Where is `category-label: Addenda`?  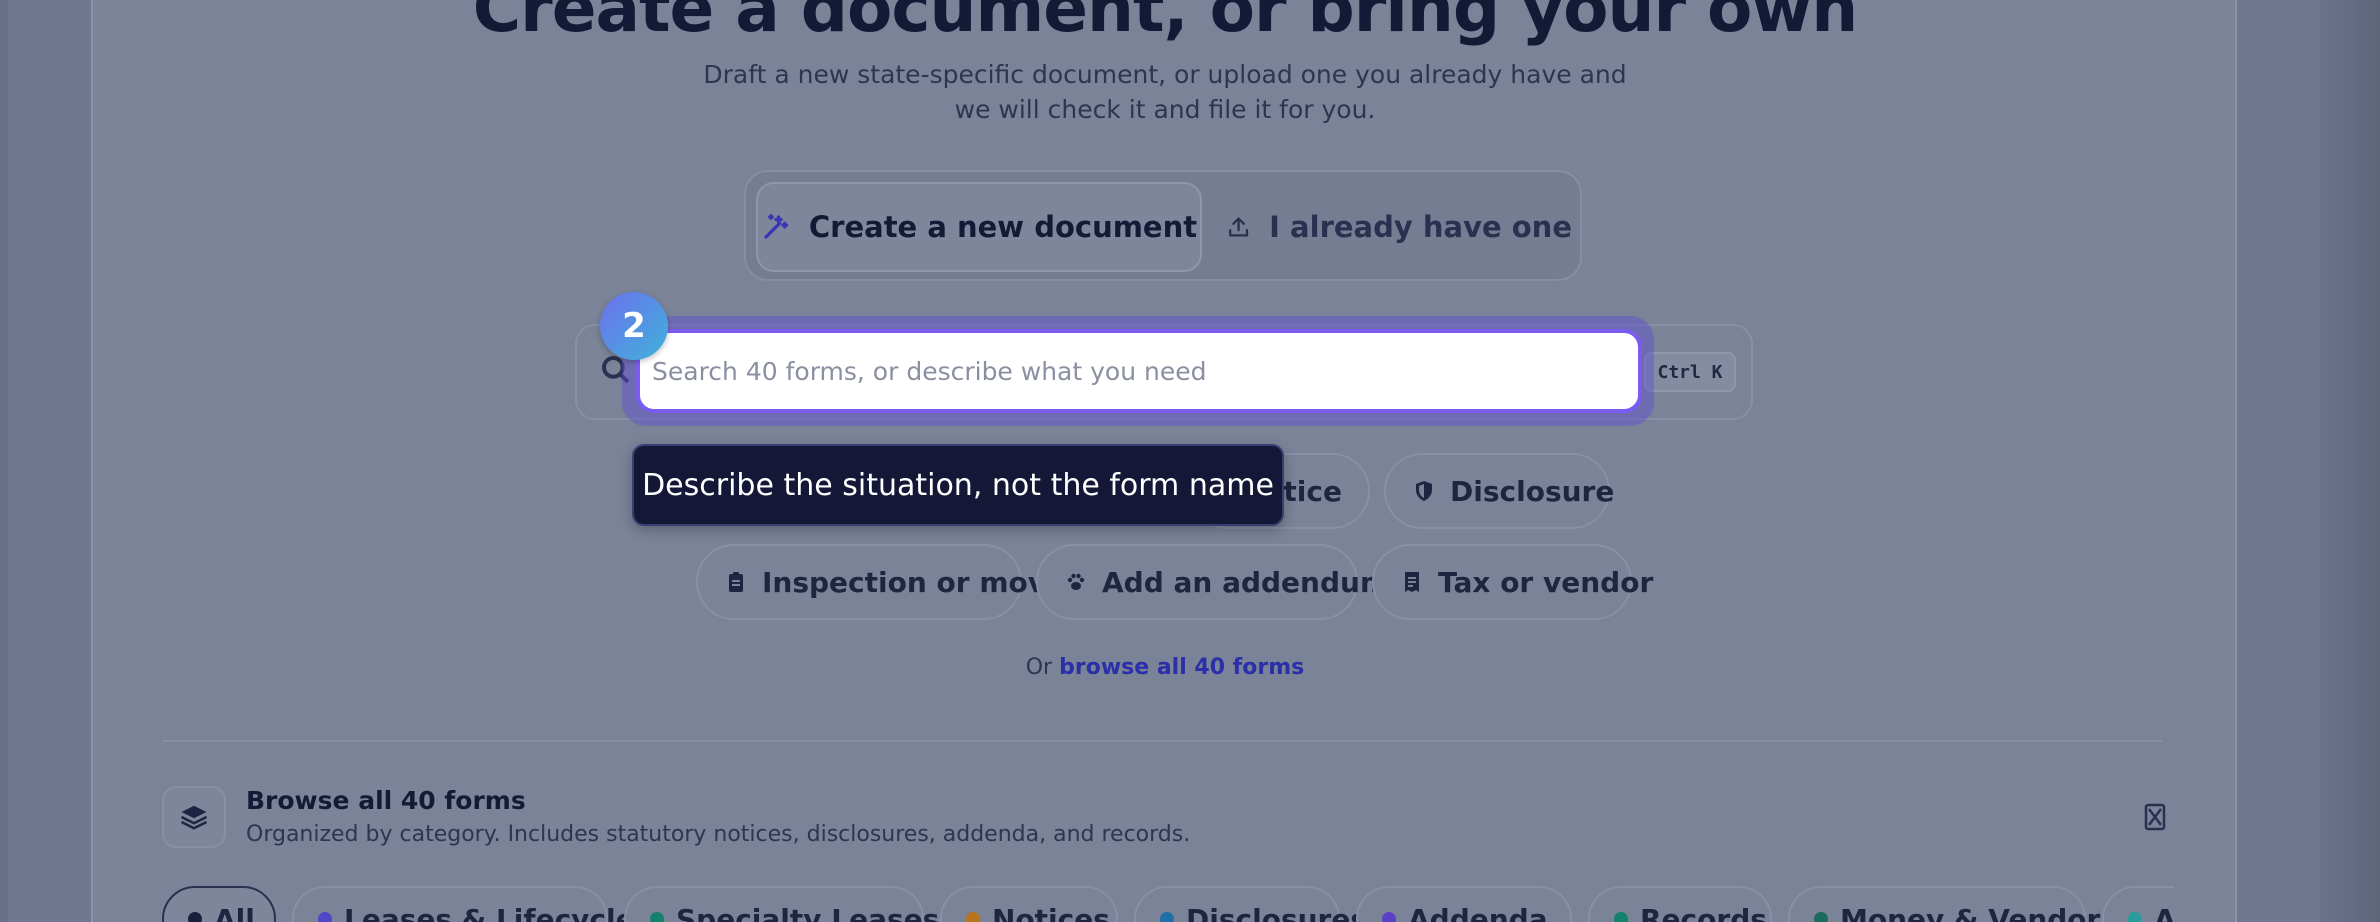
category-label: Addenda is located at coordinates (1478, 912).